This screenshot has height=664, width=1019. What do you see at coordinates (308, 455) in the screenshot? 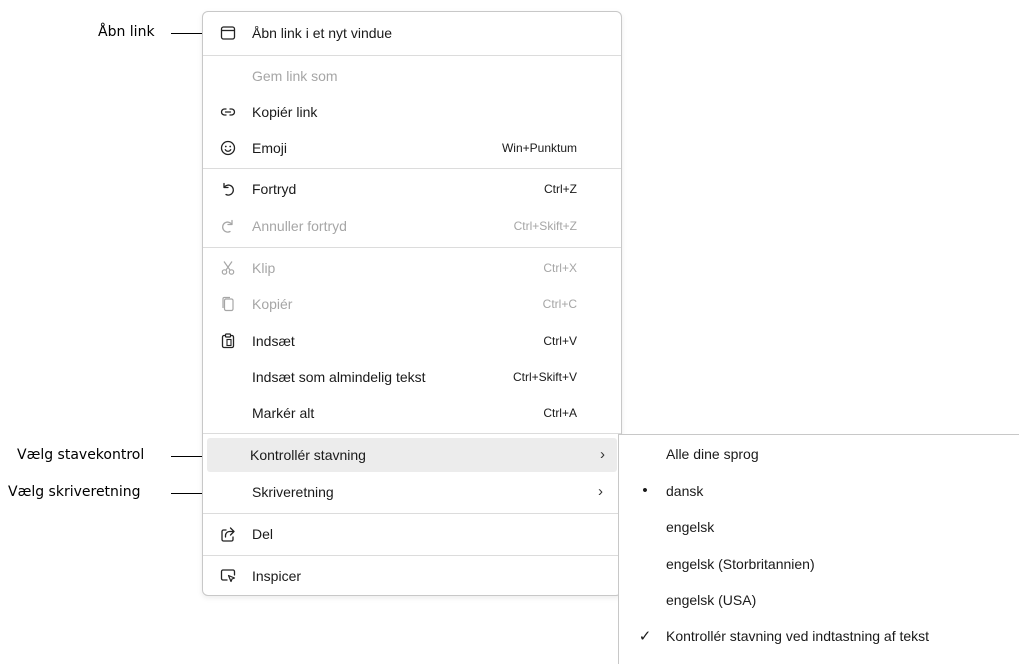
I see `menu-spellcheck-label: Kontrollér stavning` at bounding box center [308, 455].